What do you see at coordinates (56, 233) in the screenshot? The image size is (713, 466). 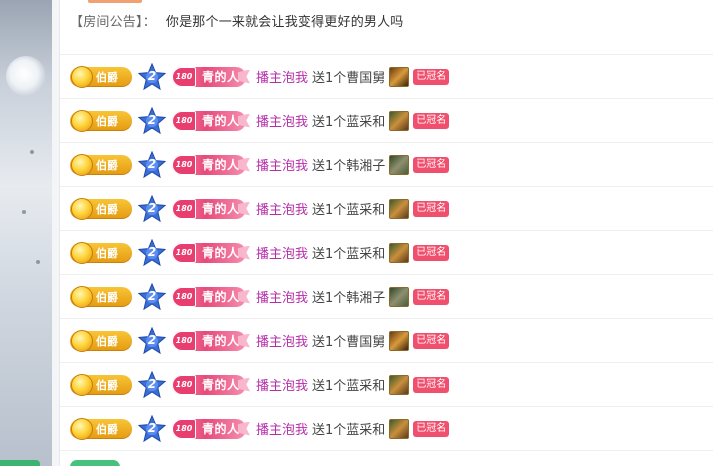 I see `panel-divider` at bounding box center [56, 233].